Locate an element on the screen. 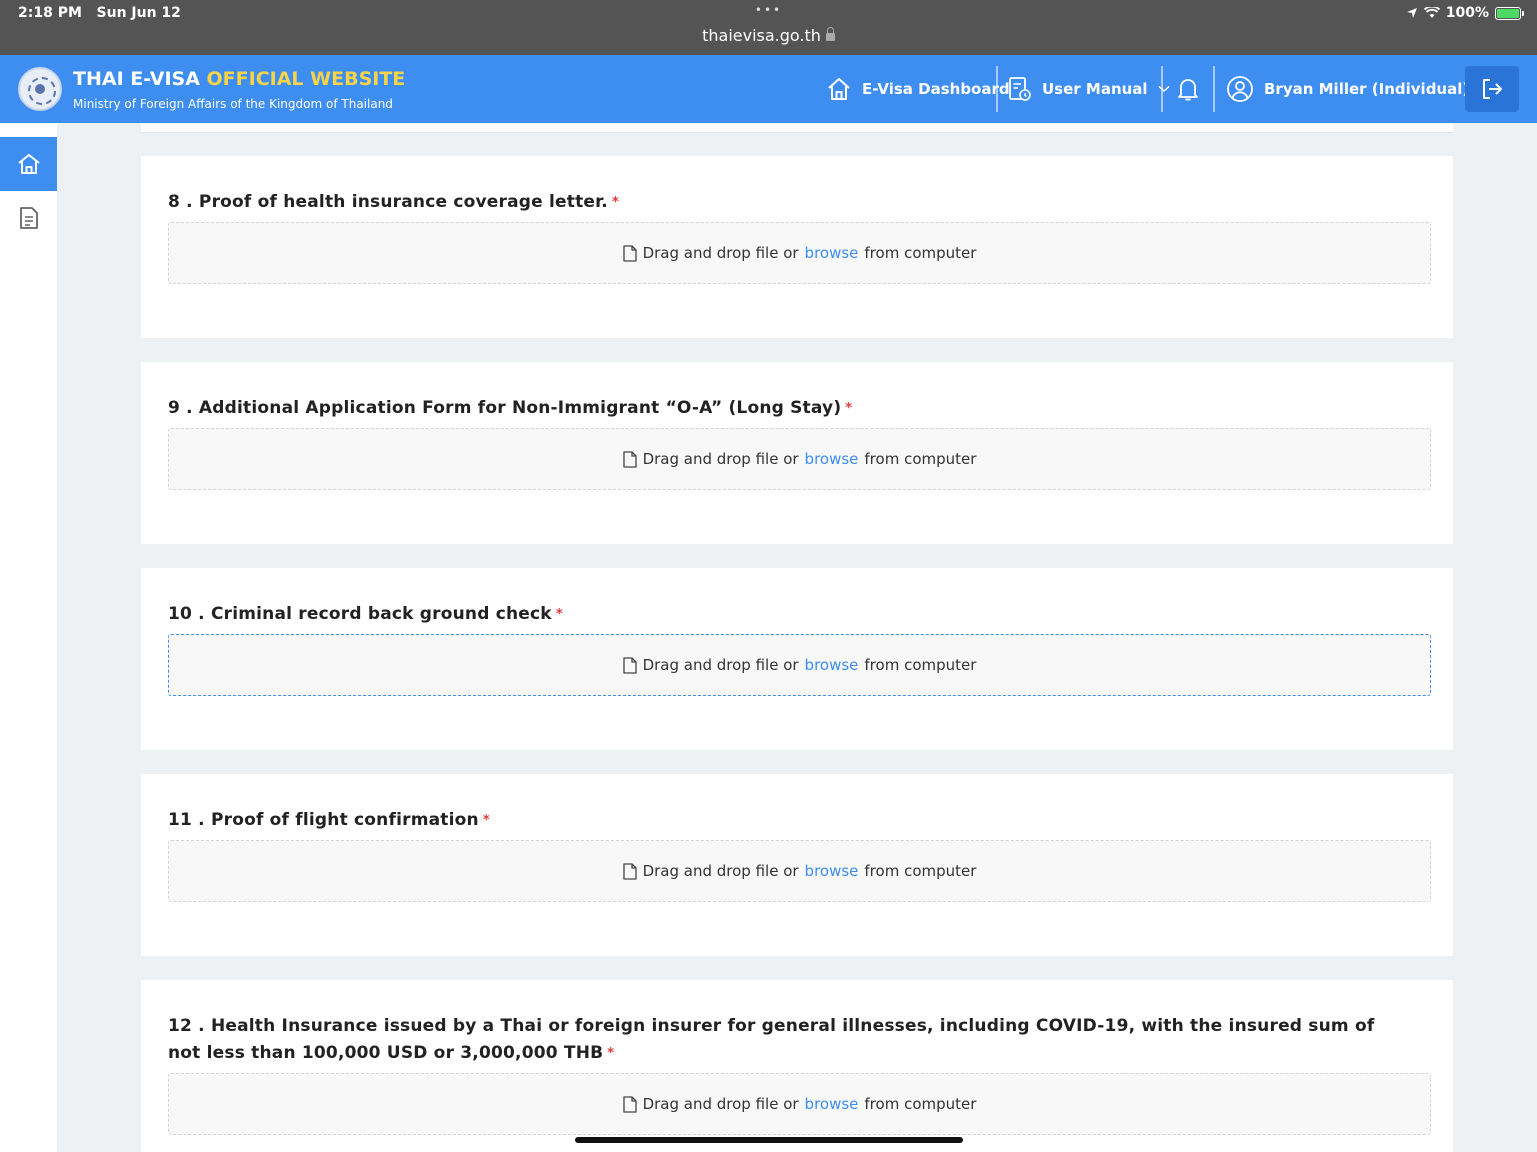 This screenshot has height=1152, width=1537. tab-options-icon: ••• is located at coordinates (768, 10).